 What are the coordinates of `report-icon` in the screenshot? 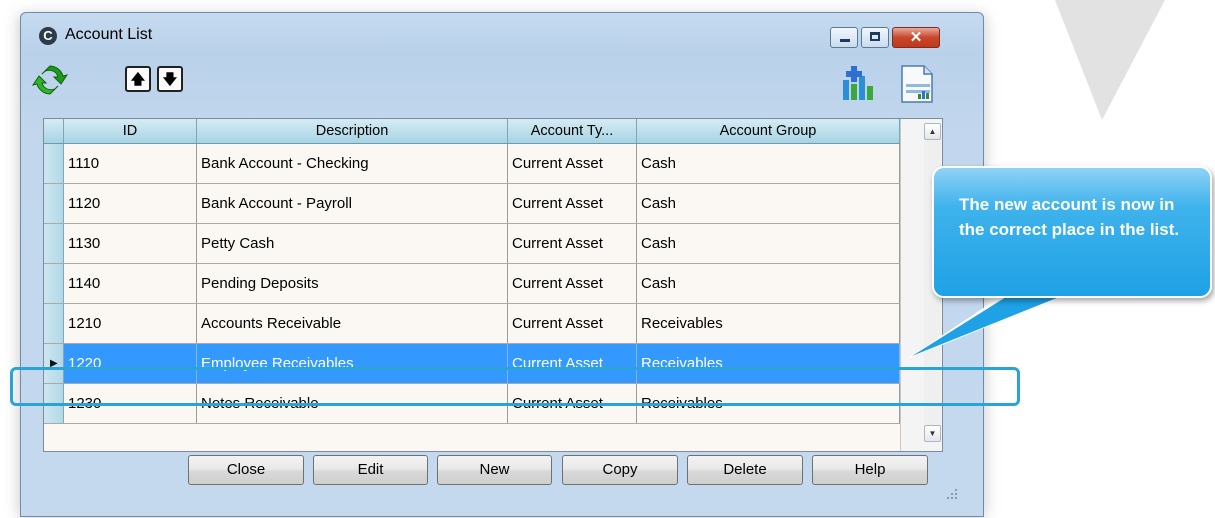 It's located at (916, 84).